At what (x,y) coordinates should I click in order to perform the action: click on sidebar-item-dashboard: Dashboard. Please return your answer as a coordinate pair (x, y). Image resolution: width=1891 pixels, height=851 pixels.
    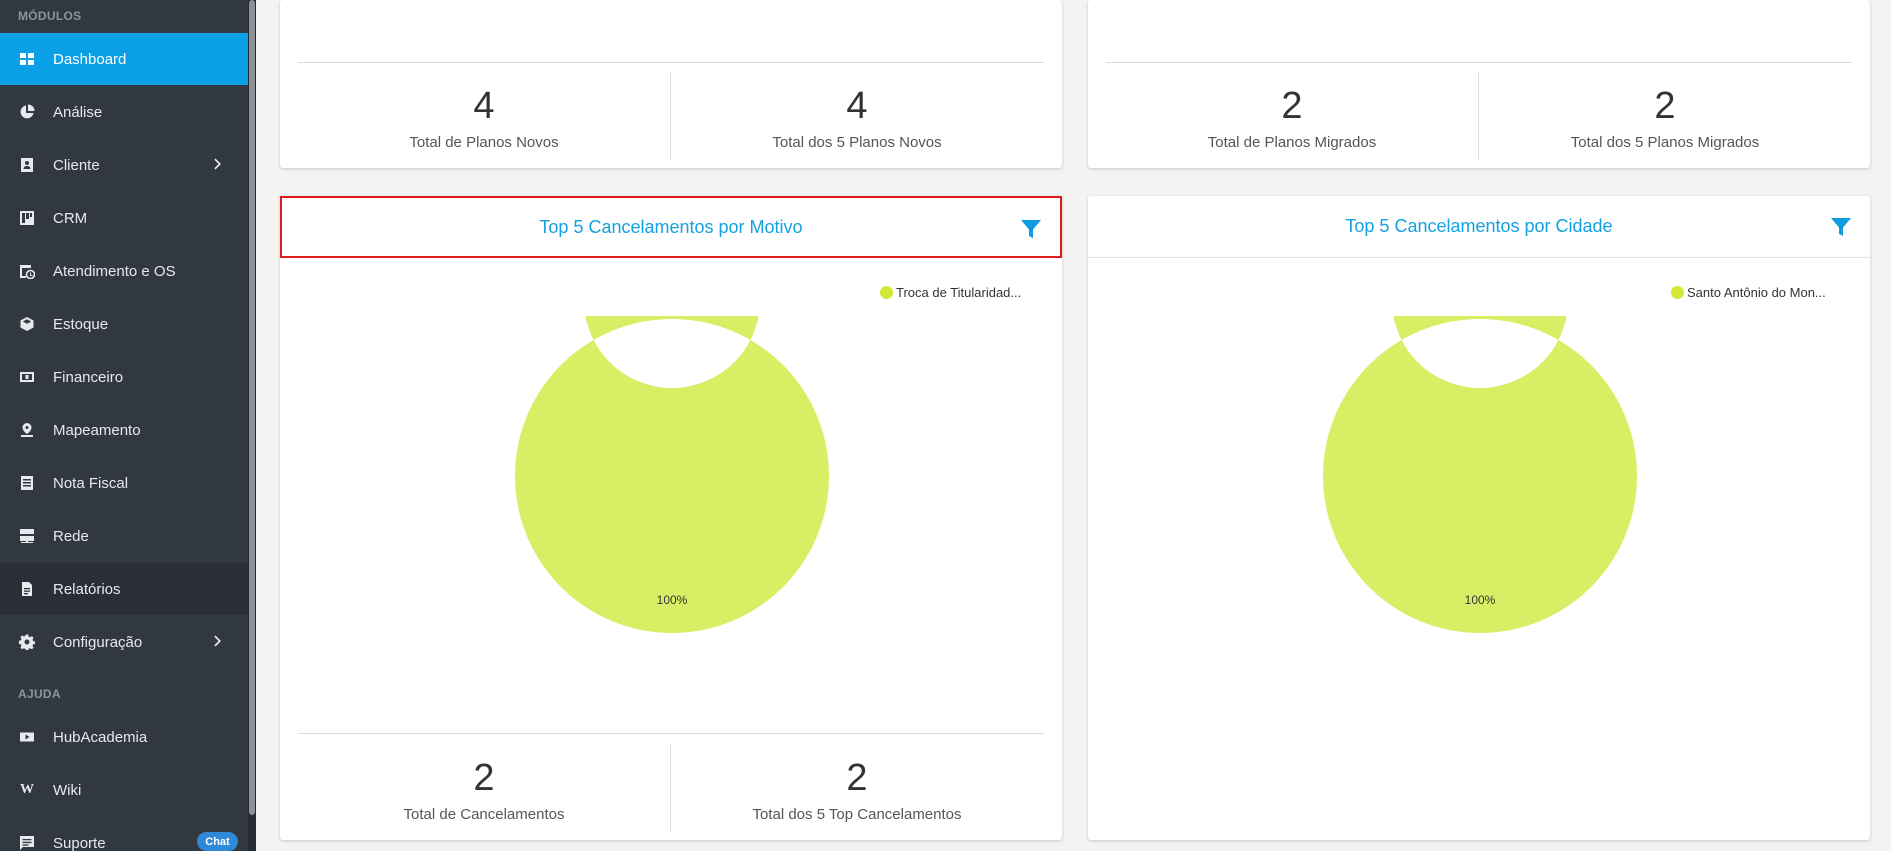
    Looking at the image, I should click on (124, 59).